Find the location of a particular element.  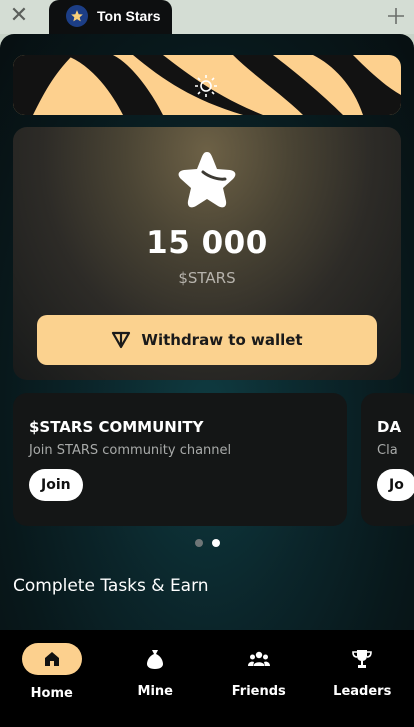

active-tab: Ton Stars is located at coordinates (110, 17).